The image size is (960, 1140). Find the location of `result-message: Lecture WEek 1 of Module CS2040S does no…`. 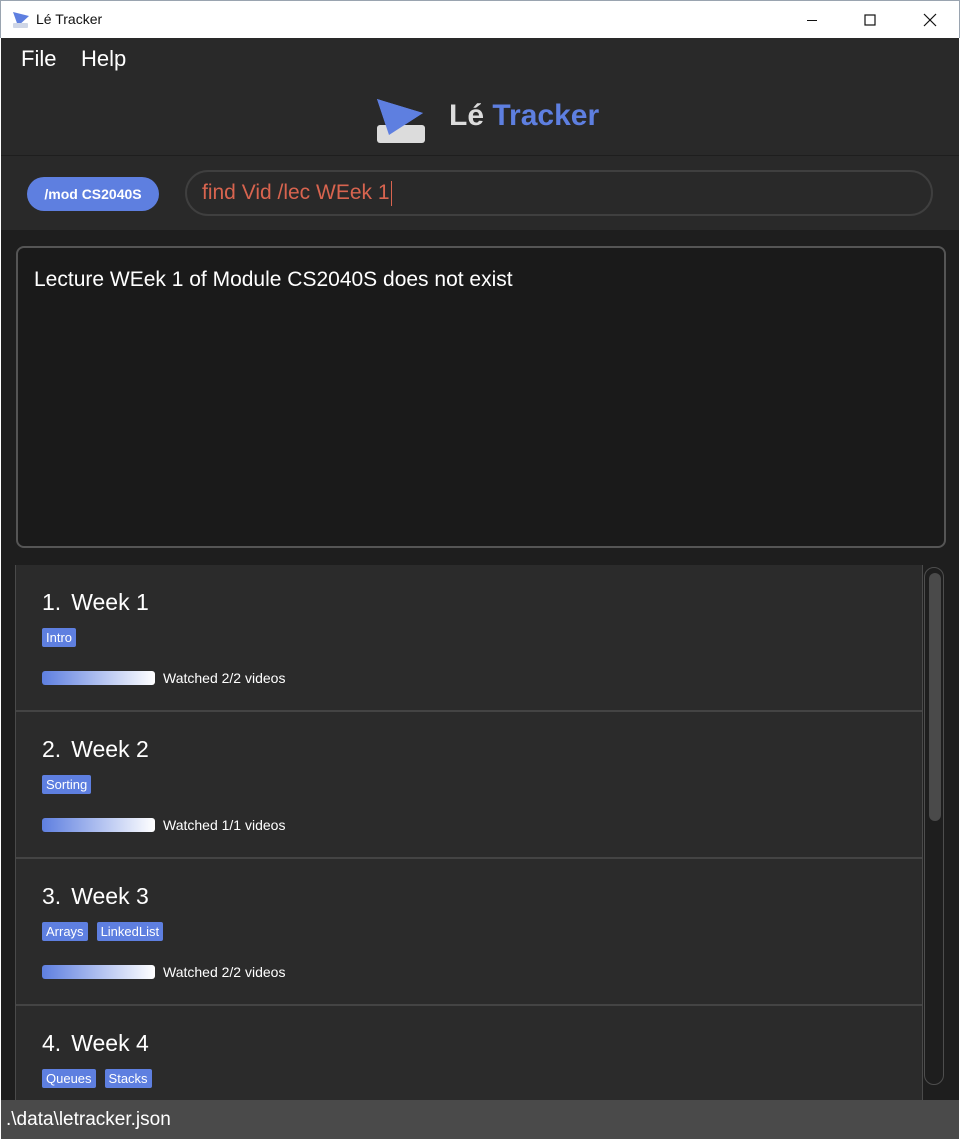

result-message: Lecture WEek 1 of Module CS2040S does no… is located at coordinates (273, 279).